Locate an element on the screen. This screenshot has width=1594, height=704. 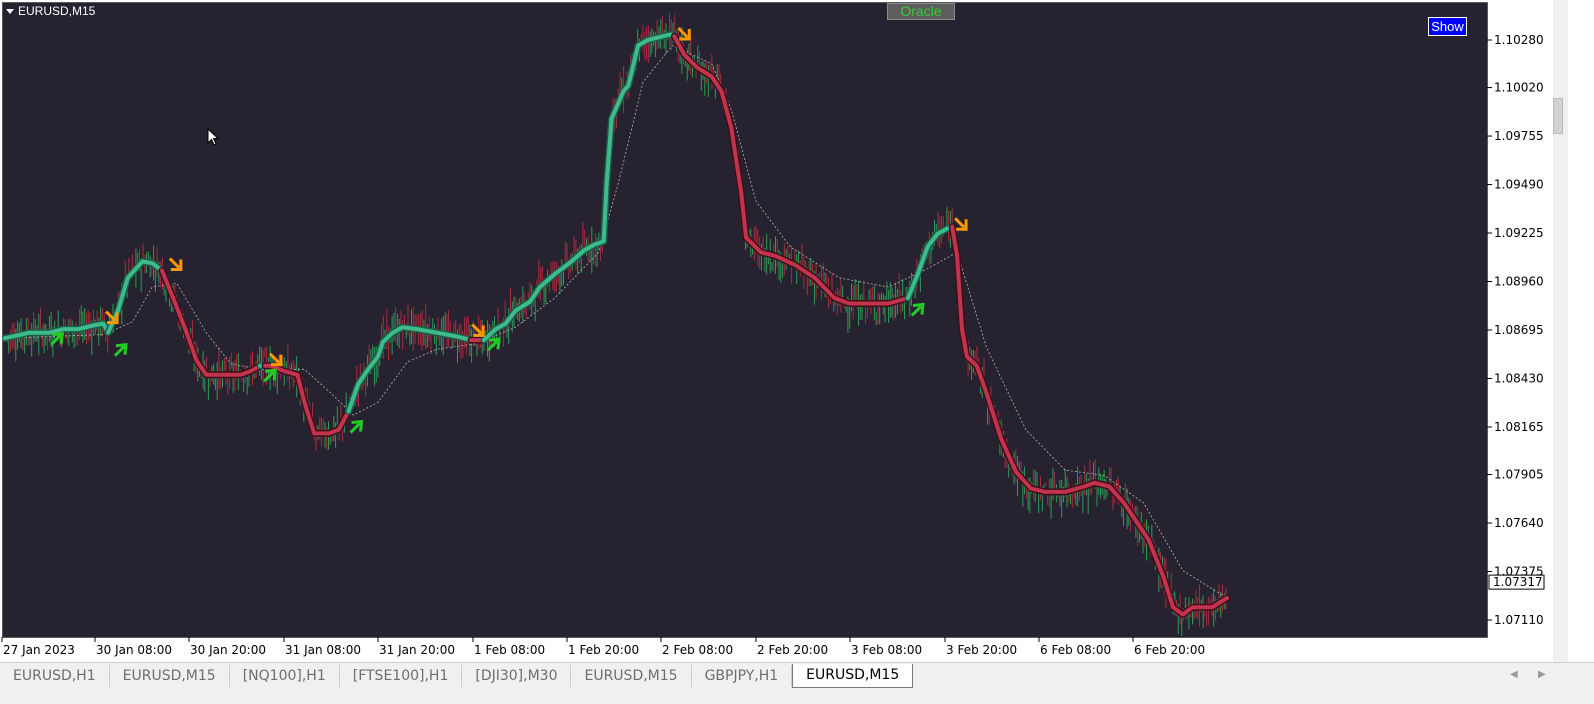
y-tick-label: 1.08960 is located at coordinates (1519, 282).